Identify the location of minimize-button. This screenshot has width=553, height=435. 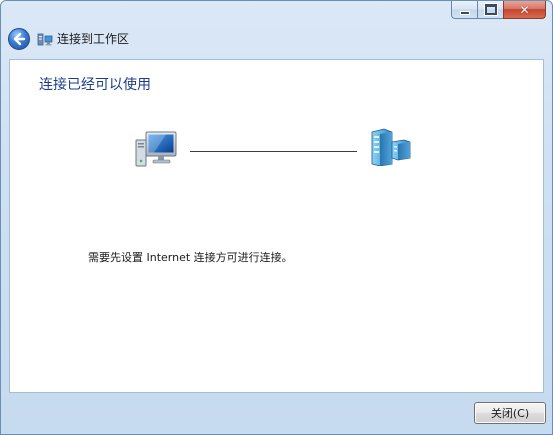
(464, 10).